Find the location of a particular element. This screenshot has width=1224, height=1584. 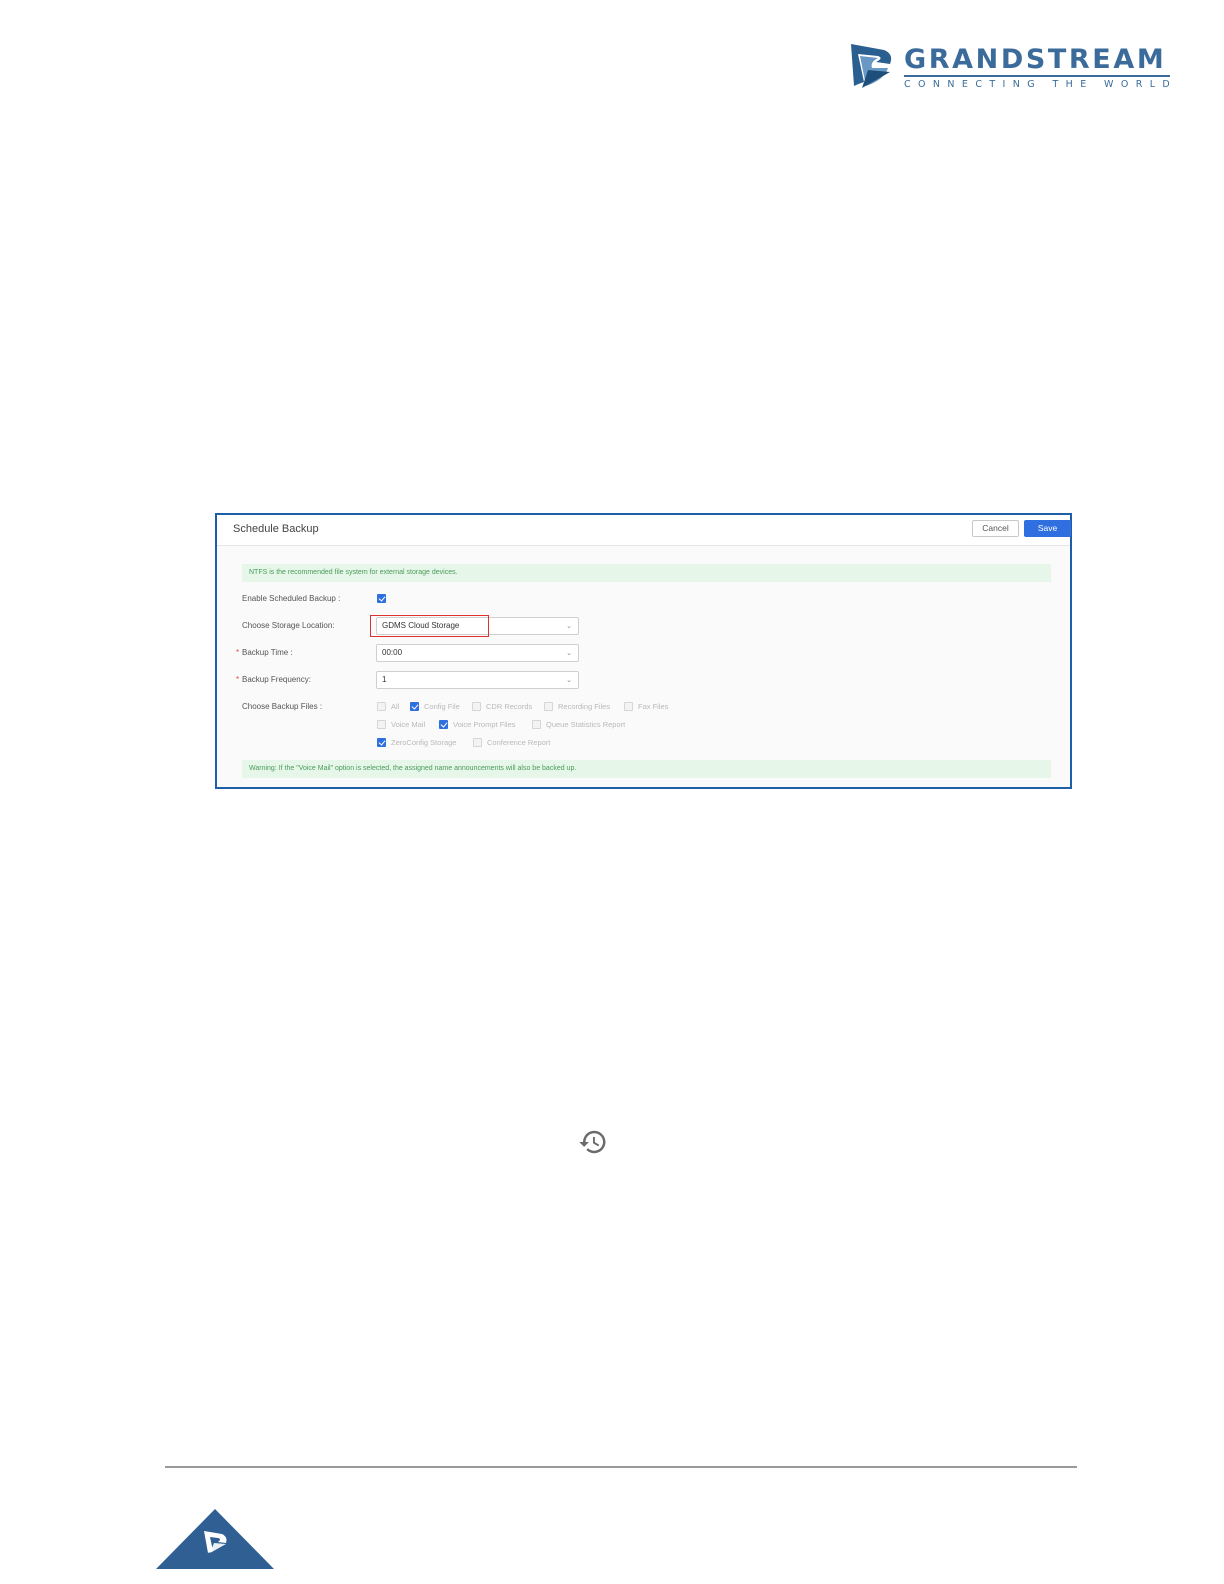

storage-location-label: Choose Storage Location: is located at coordinates (288, 625).